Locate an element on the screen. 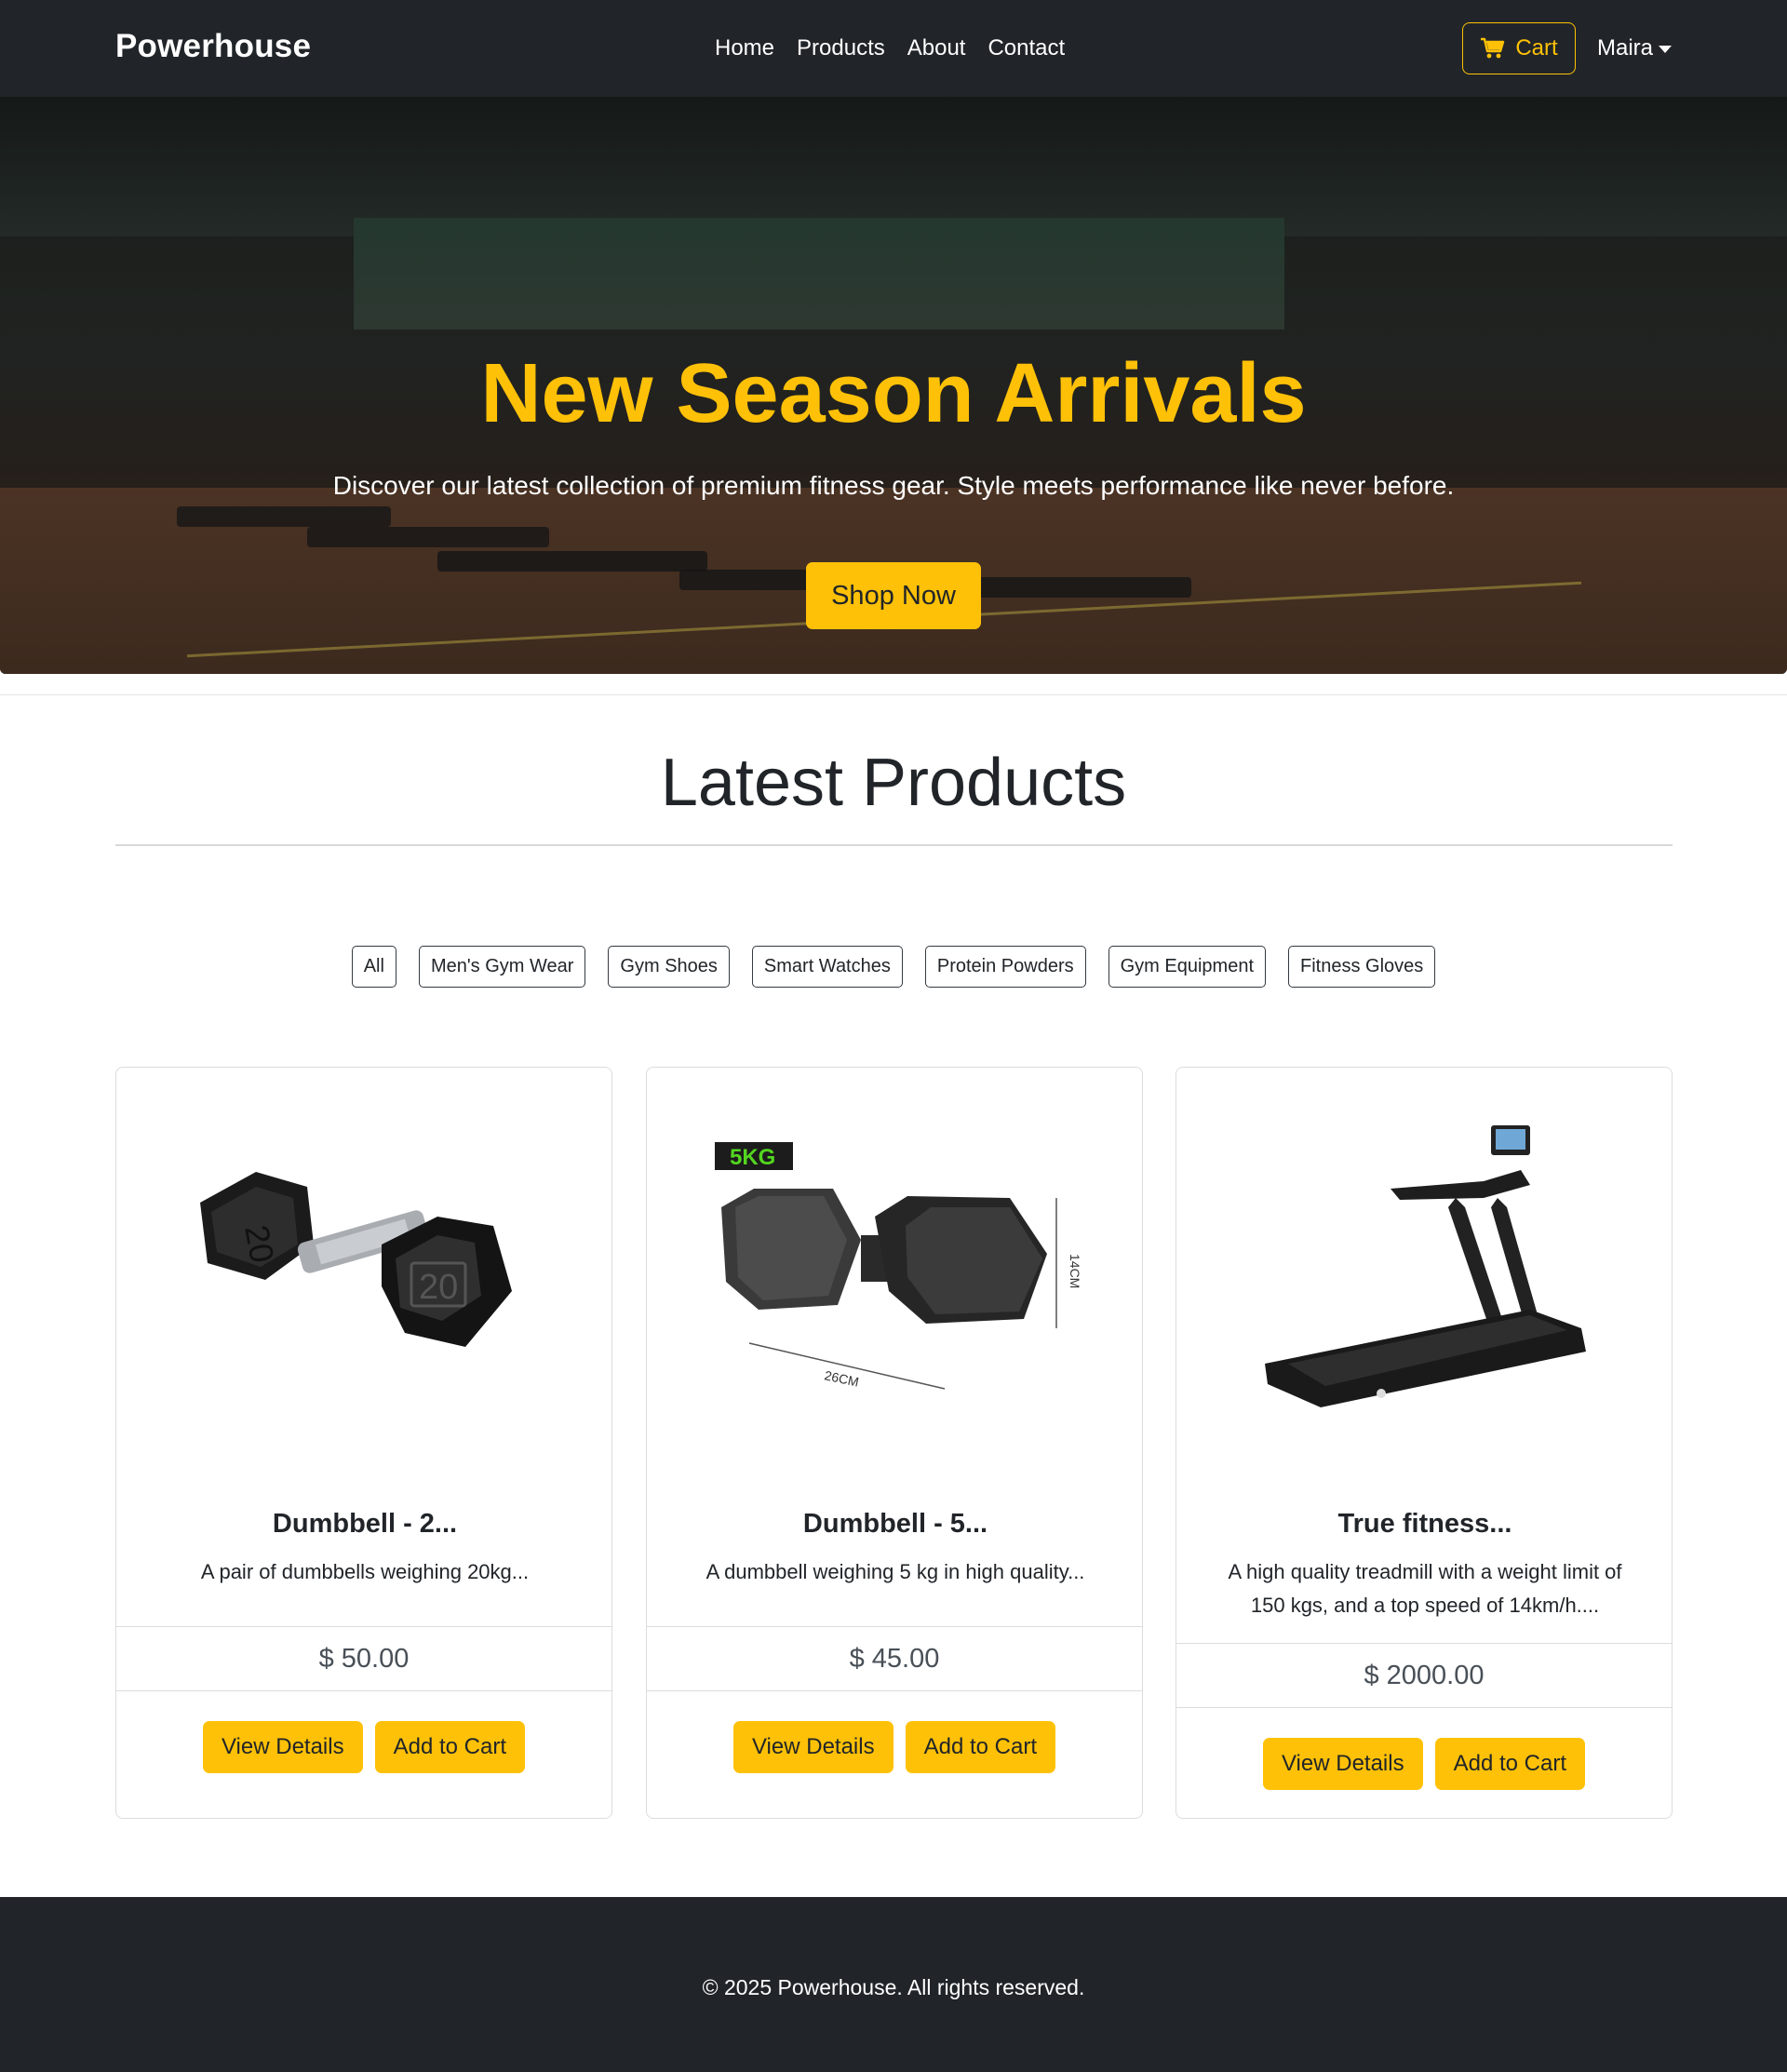  dumbbell-20kg-image: 20 20 is located at coordinates (364, 1272).